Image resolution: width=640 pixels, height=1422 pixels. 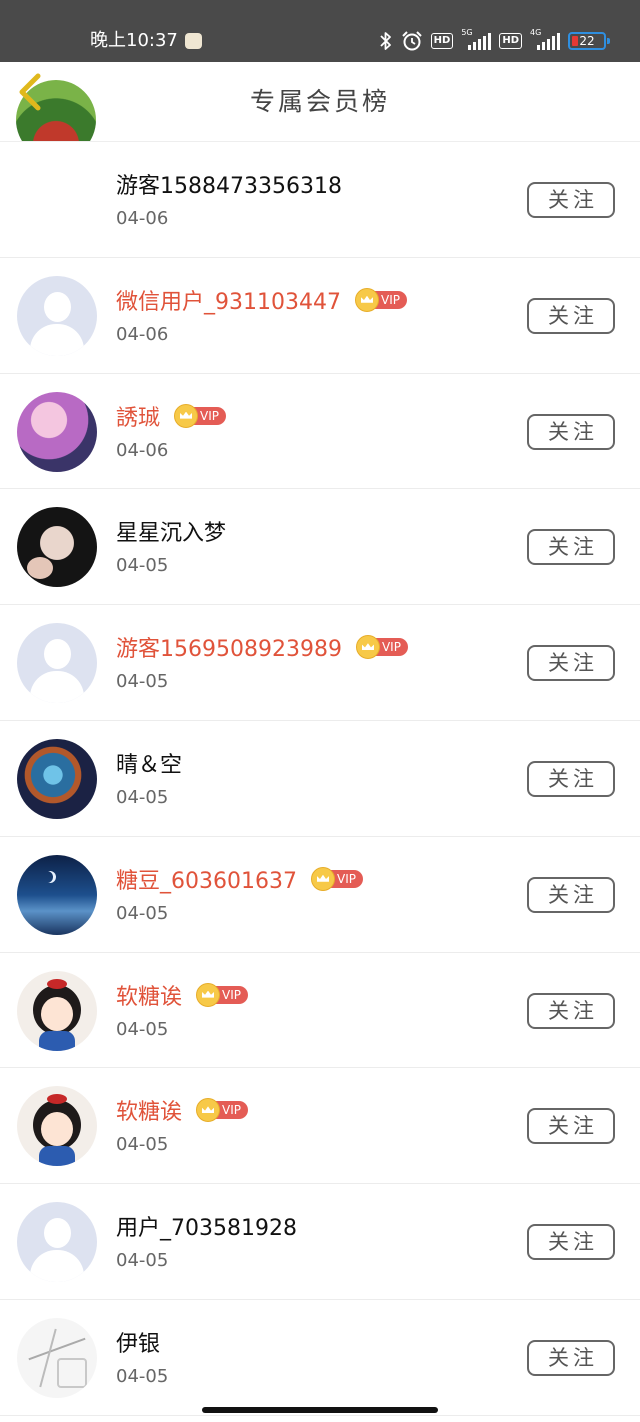 I want to click on member-name: 糖豆_603601637, so click(x=206, y=881).